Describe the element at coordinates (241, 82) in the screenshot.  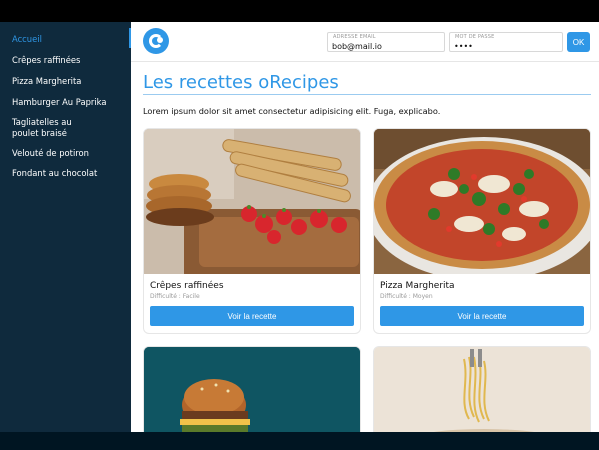
I see `page-title: Les recettes oRecipes` at that location.